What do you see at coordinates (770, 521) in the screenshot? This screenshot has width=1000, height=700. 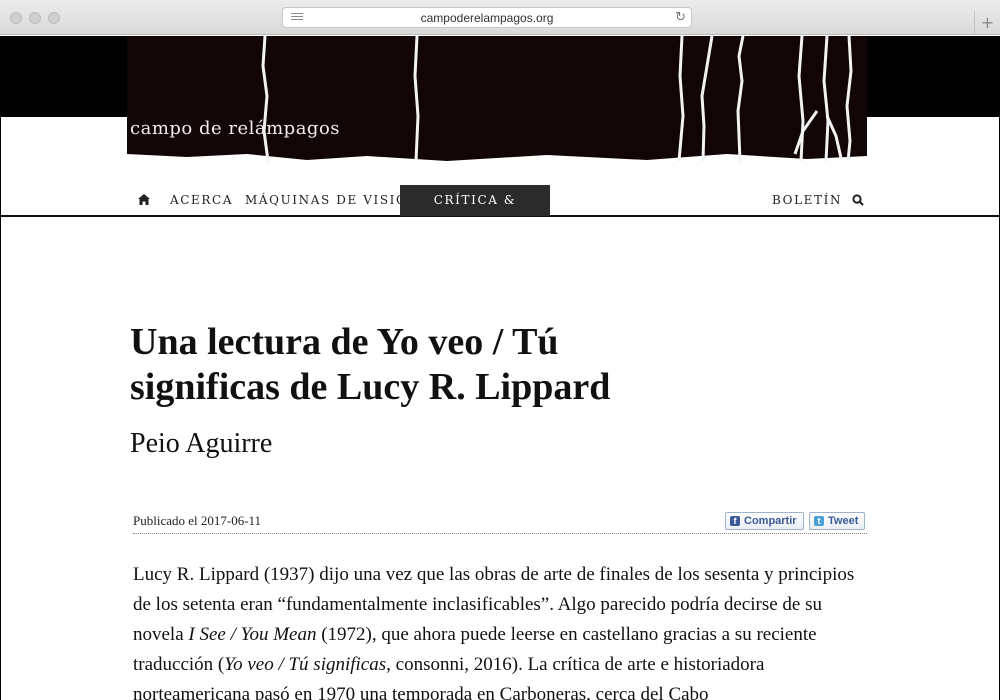 I see `facebook-share-label: Compartir` at bounding box center [770, 521].